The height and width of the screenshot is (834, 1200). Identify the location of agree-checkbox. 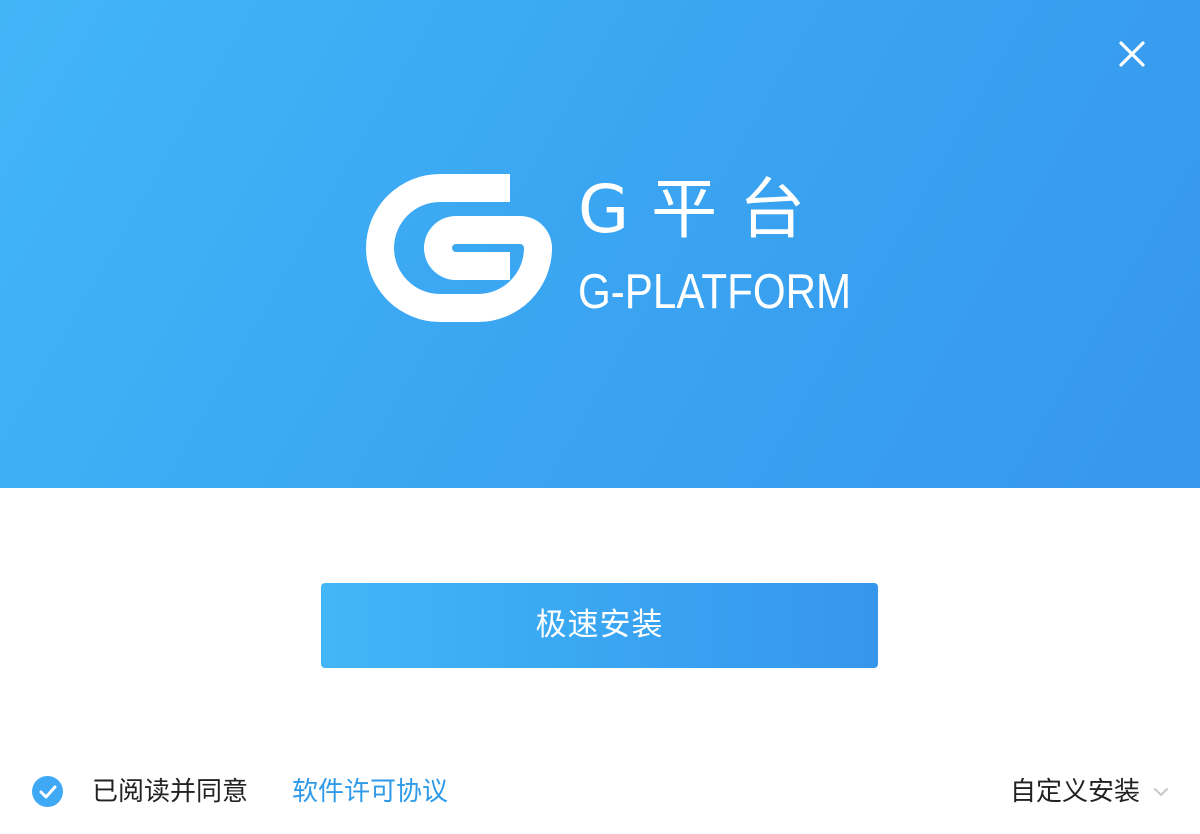
(47, 791).